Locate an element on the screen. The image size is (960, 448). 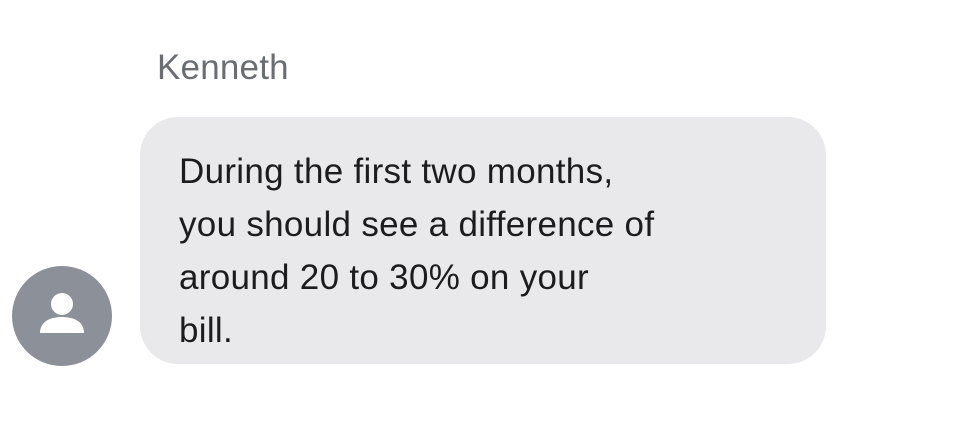
avatar is located at coordinates (62, 316).